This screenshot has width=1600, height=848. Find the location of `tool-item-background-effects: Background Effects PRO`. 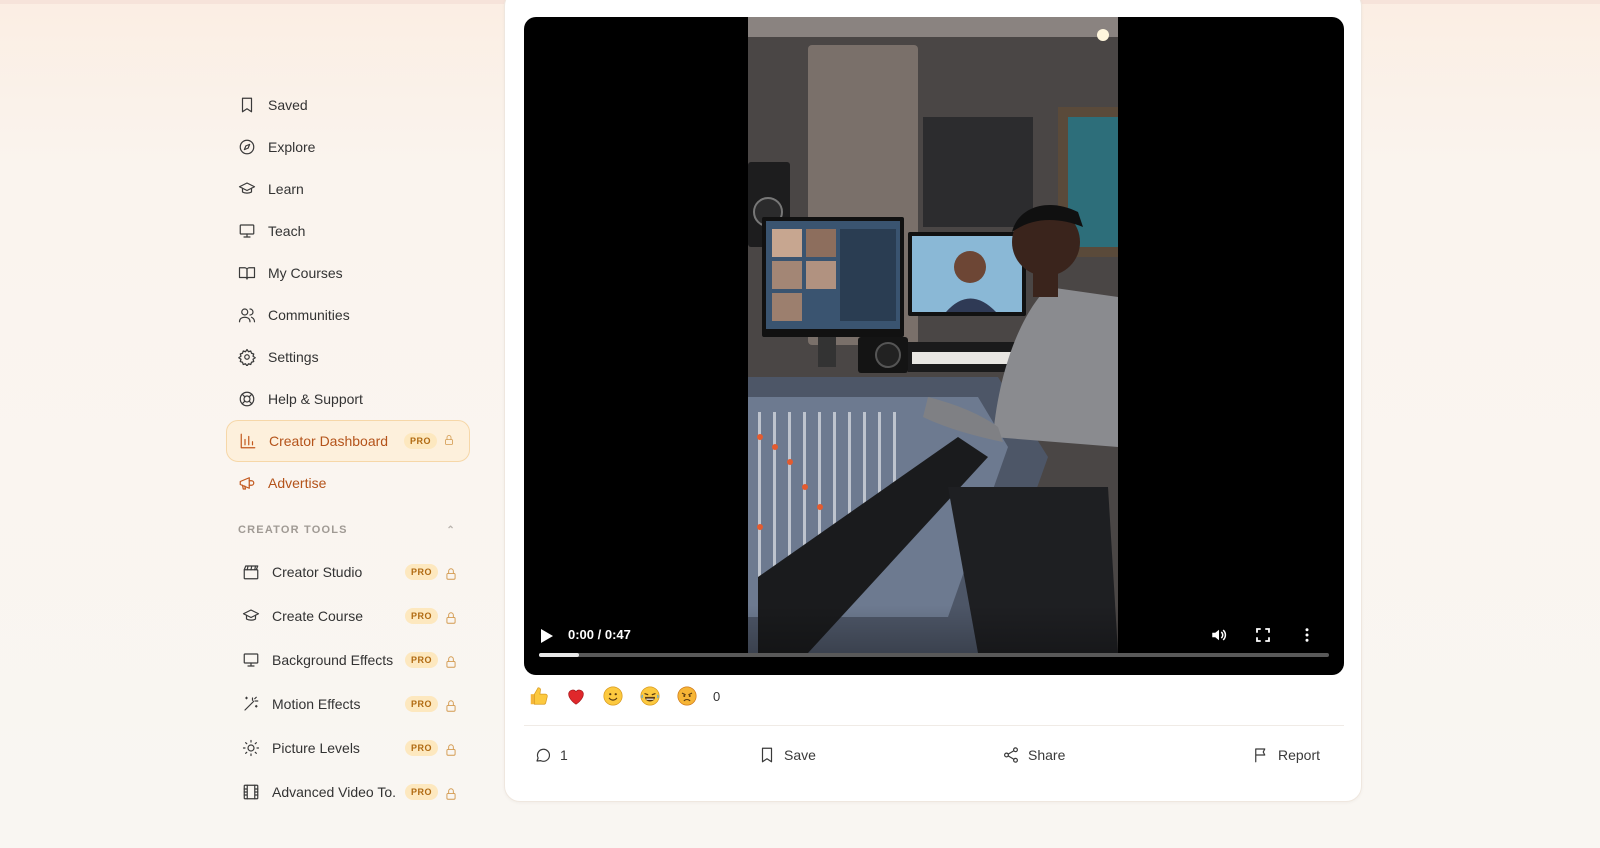

tool-item-background-effects: Background Effects PRO is located at coordinates (348, 660).